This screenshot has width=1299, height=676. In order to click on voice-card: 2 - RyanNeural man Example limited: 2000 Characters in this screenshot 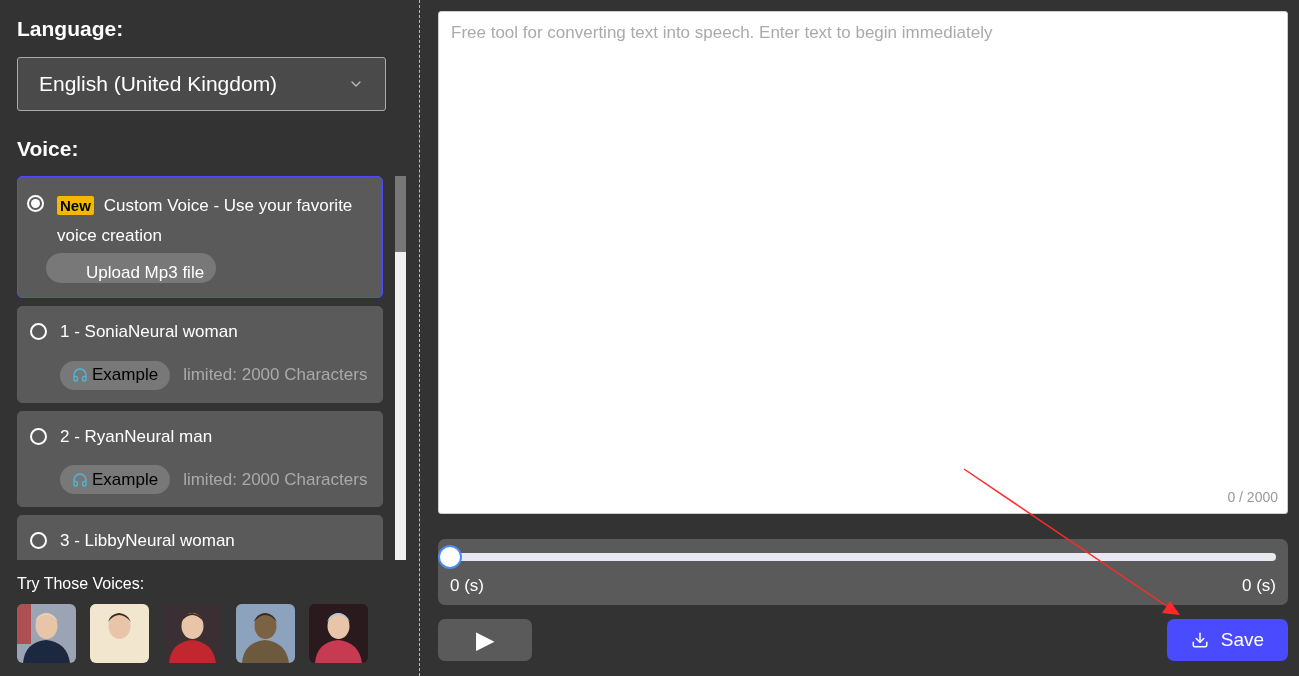, I will do `click(200, 458)`.